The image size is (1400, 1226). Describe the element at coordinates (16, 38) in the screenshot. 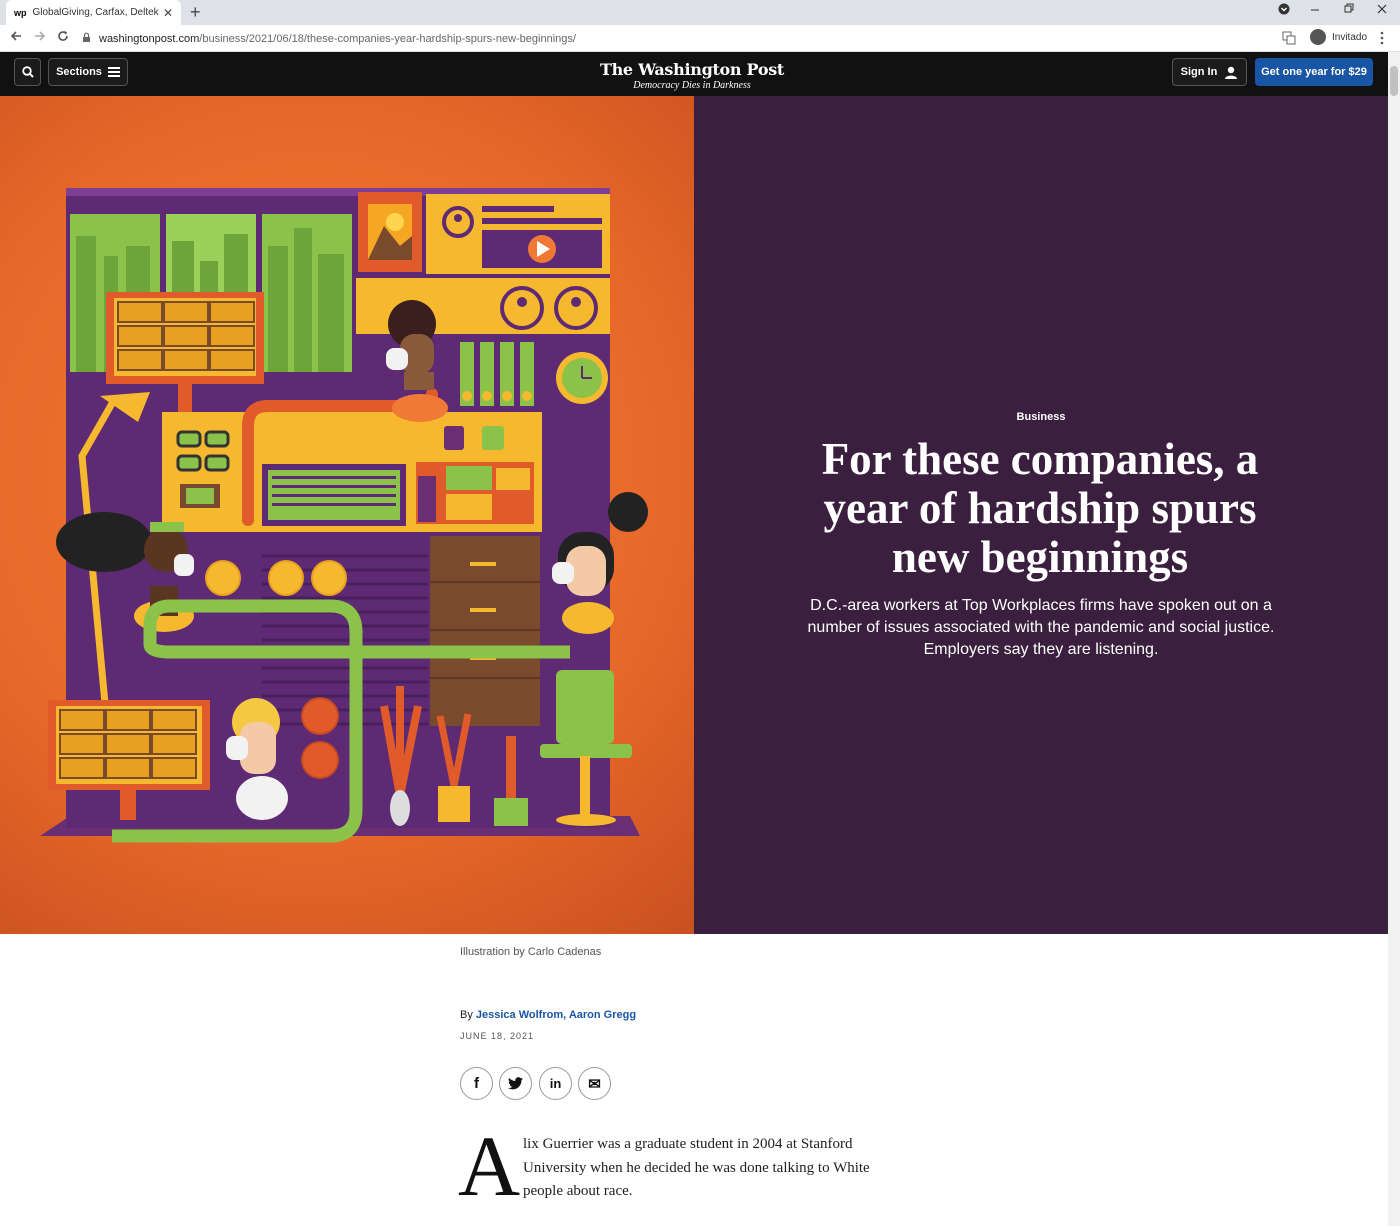

I see `back-icon` at that location.